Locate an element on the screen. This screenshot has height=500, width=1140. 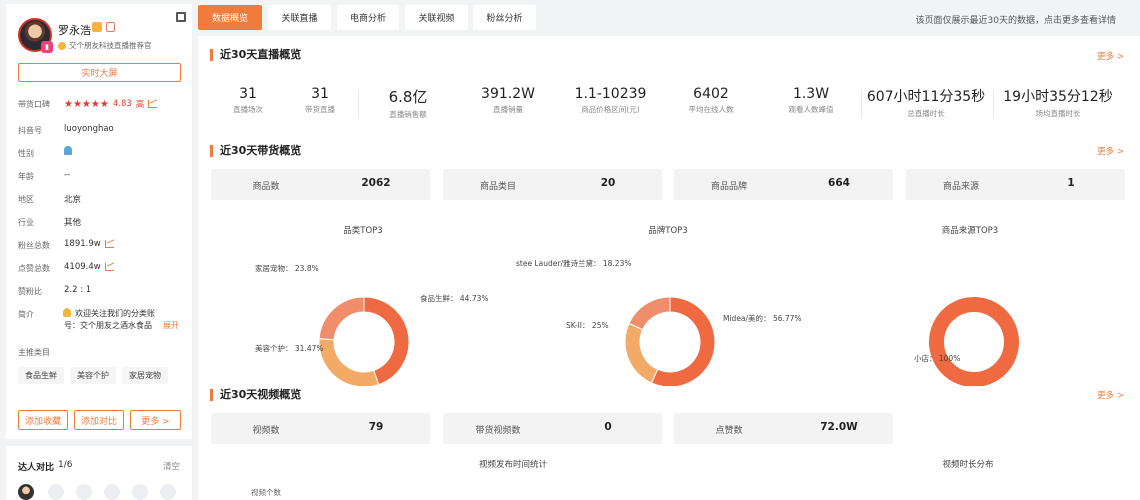
row-value-fans: 1891.9w is located at coordinates (89, 244).